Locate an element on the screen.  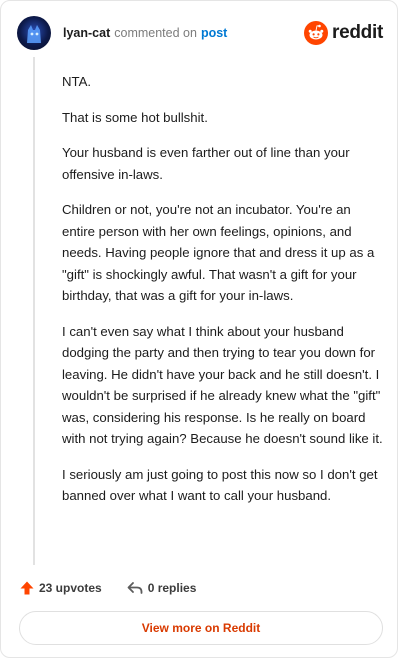
username: lyan-cat is located at coordinates (86, 33).